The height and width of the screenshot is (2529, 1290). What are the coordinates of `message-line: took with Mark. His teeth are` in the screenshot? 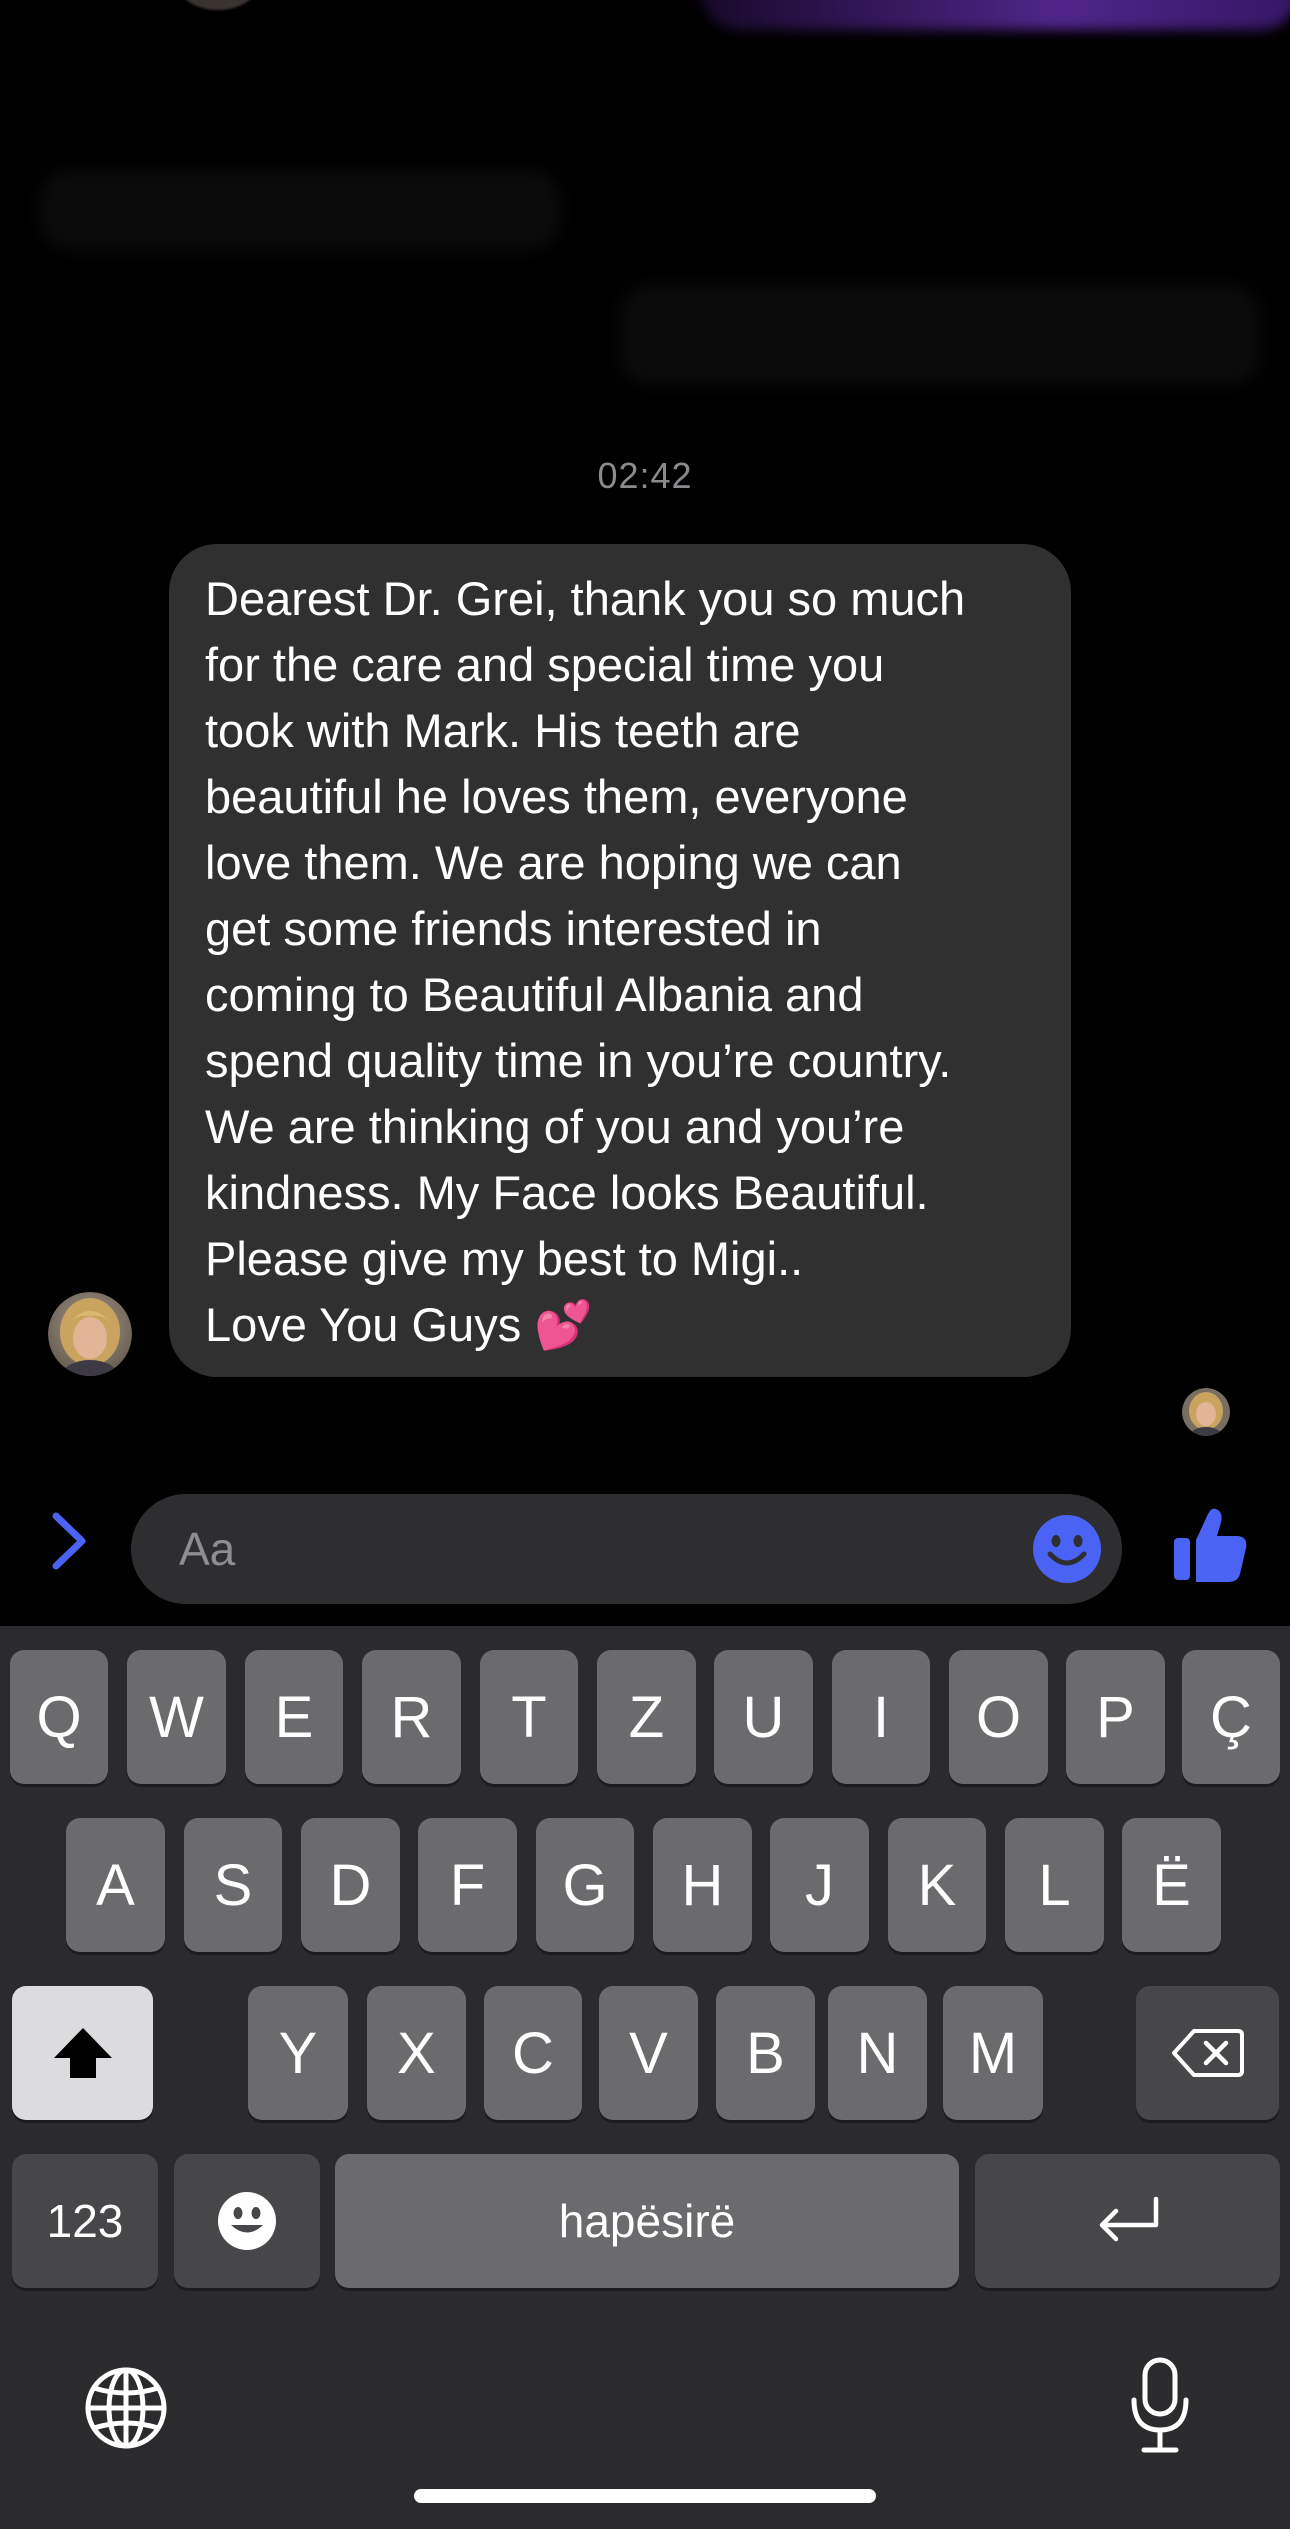 It's located at (503, 730).